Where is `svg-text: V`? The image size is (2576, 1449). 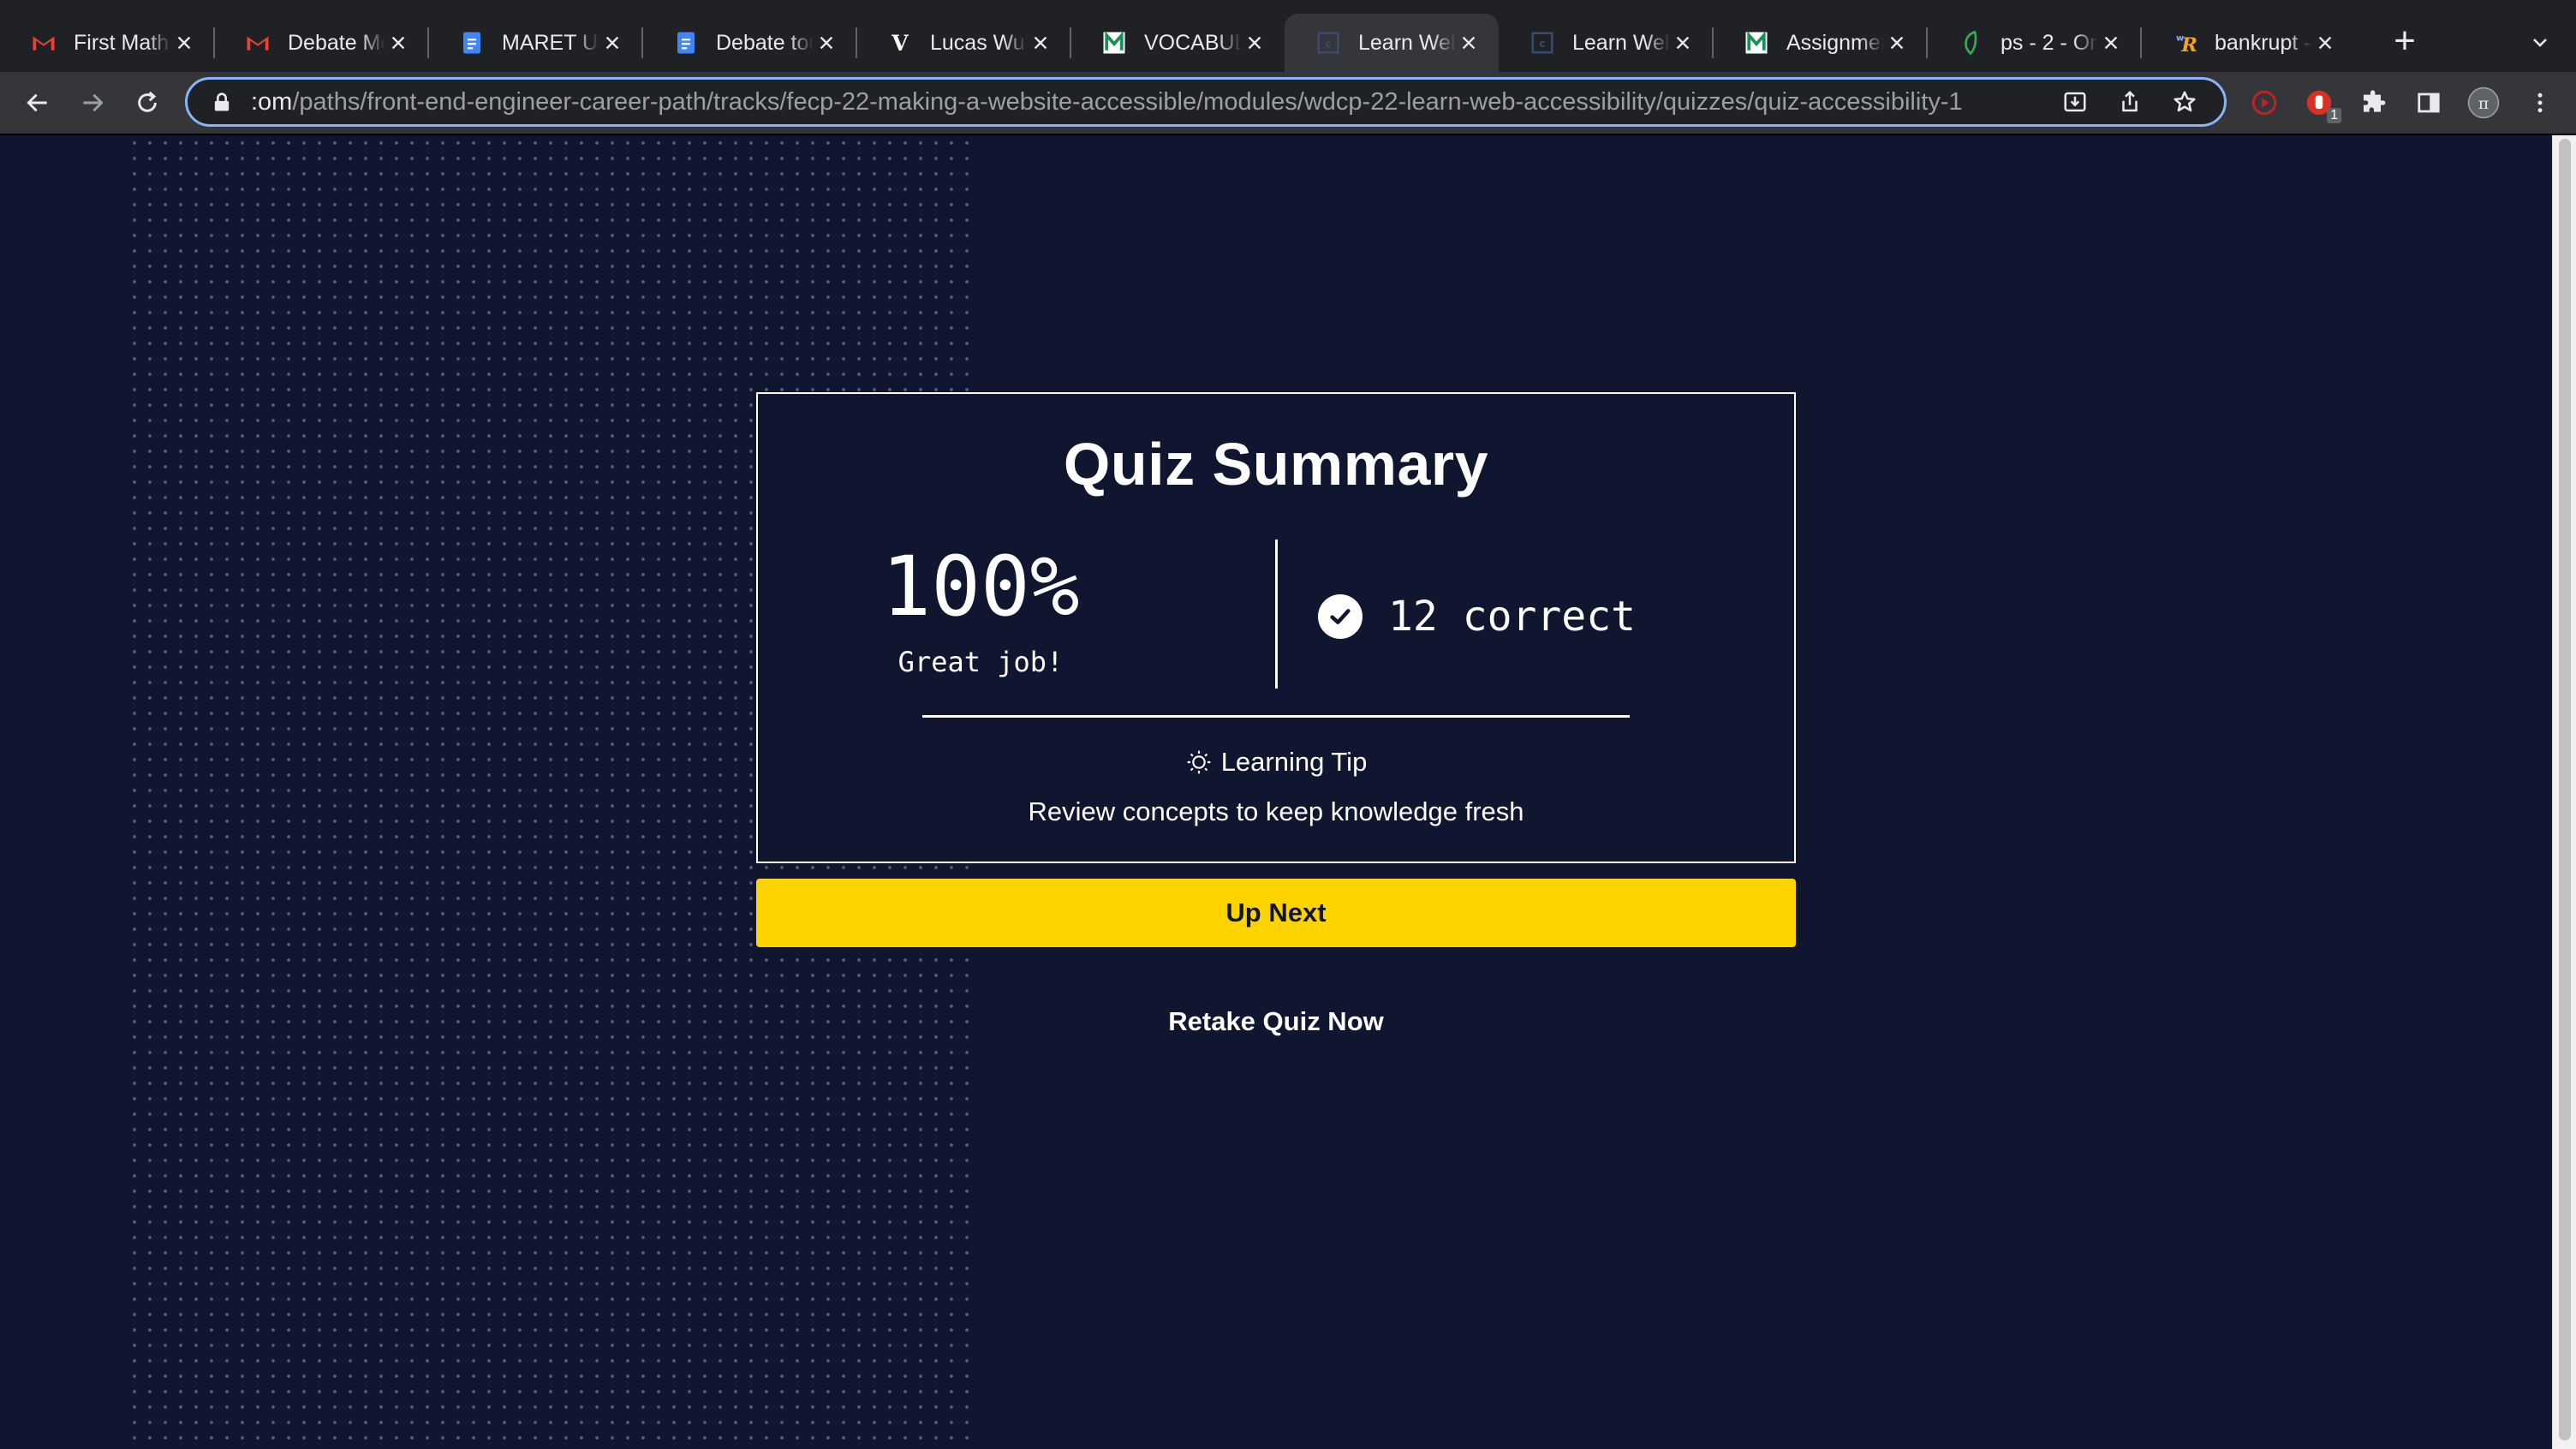 svg-text: V is located at coordinates (900, 43).